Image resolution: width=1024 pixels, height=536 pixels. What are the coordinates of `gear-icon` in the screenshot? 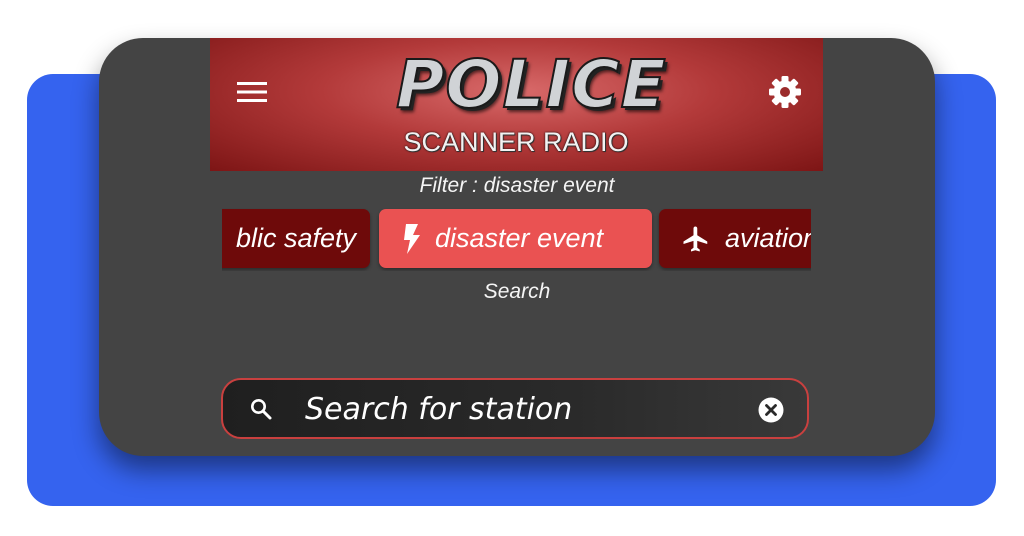 It's located at (785, 92).